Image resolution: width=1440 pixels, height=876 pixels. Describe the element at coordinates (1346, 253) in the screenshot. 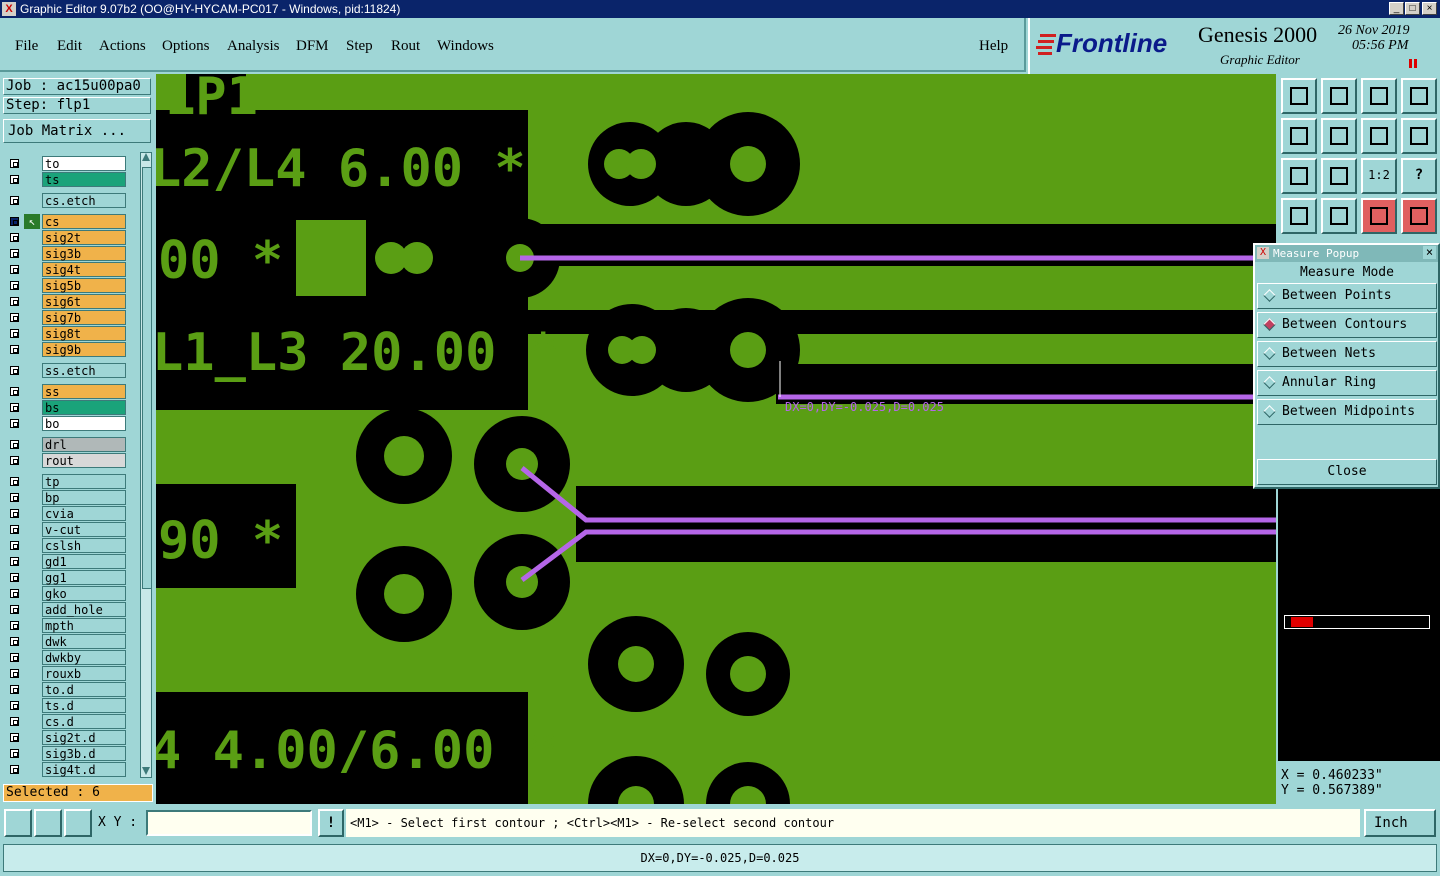

I see `measure-popup-titlebar: X Measure Popup ×` at that location.